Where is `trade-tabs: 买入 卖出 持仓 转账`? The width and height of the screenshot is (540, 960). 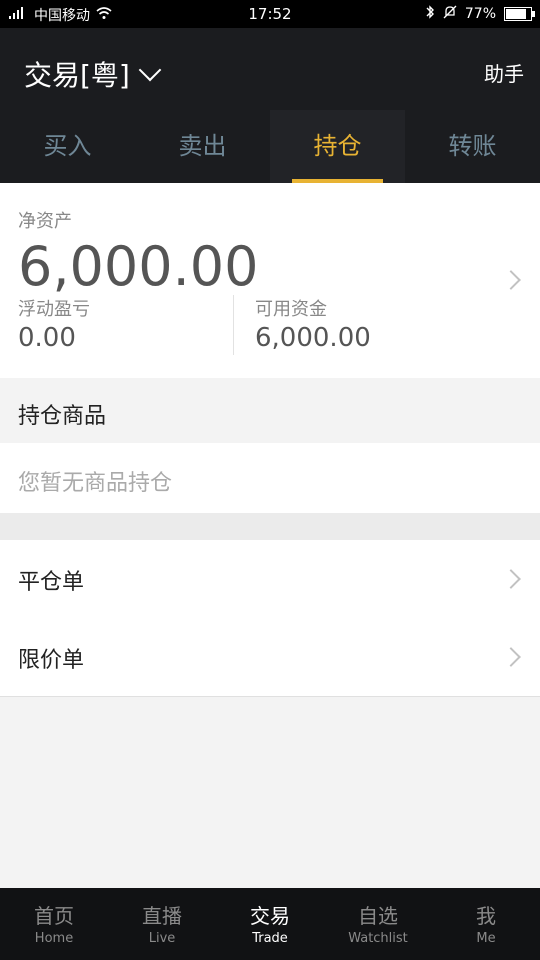 trade-tabs: 买入 卖出 持仓 转账 is located at coordinates (270, 146).